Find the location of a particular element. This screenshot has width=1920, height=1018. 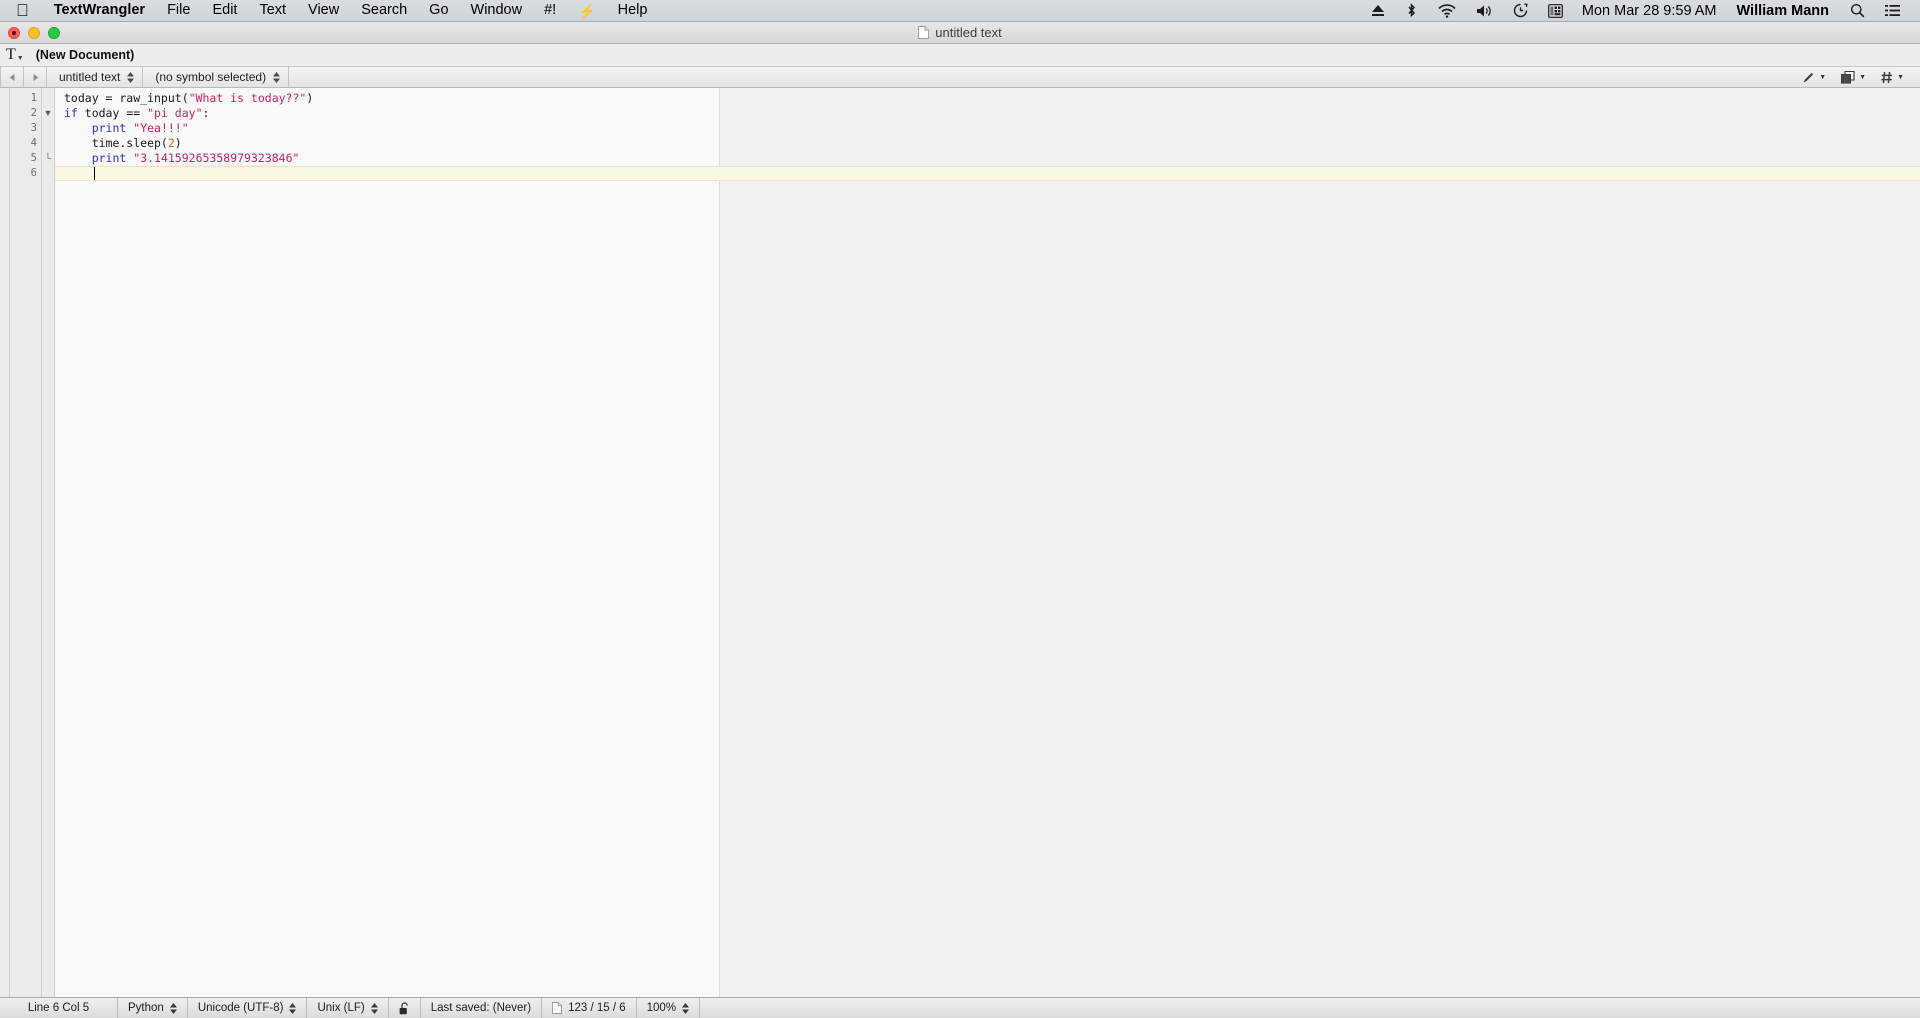

line-endings-popup: Unix (LF) is located at coordinates (348, 1008).